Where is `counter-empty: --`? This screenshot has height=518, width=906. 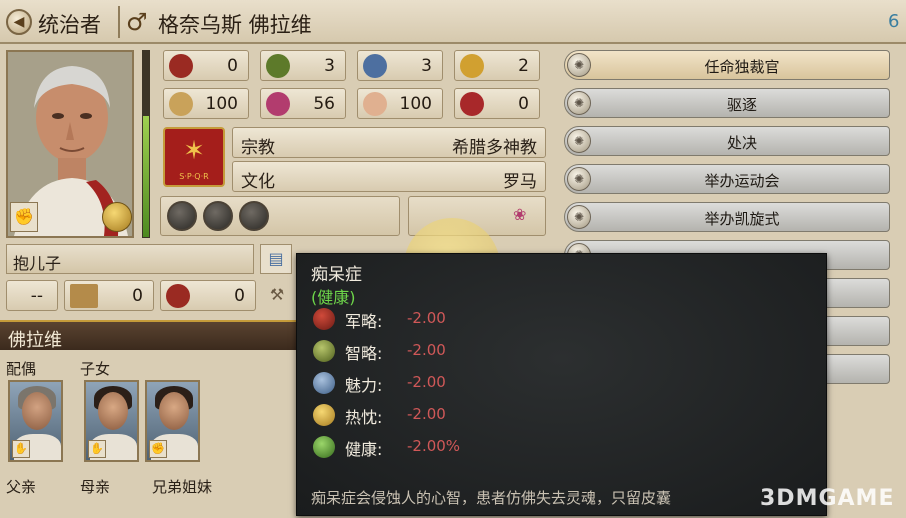
counter-empty: -- is located at coordinates (32, 295).